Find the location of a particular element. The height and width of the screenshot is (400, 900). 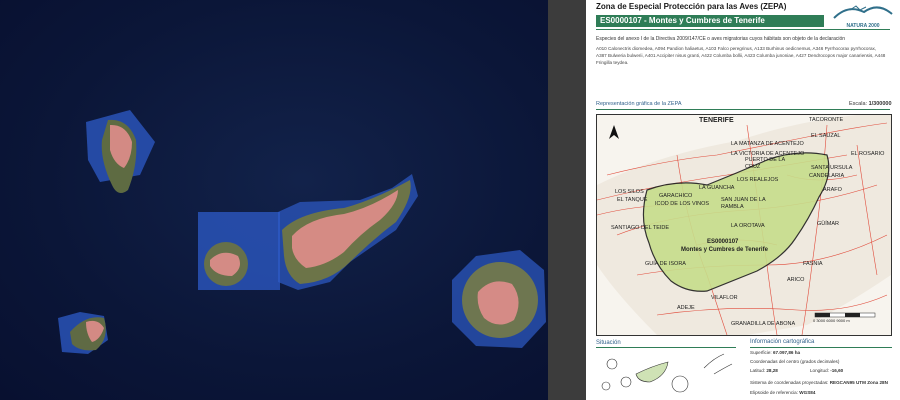

site-map-code: ES0000107 is located at coordinates (723, 242).